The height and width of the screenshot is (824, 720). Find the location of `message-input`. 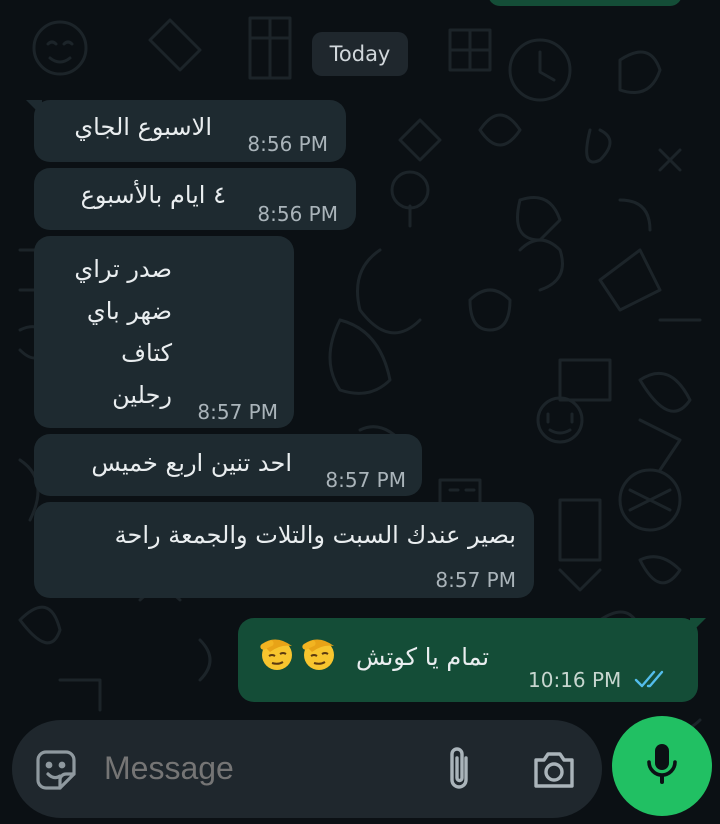

message-input is located at coordinates (254, 768).